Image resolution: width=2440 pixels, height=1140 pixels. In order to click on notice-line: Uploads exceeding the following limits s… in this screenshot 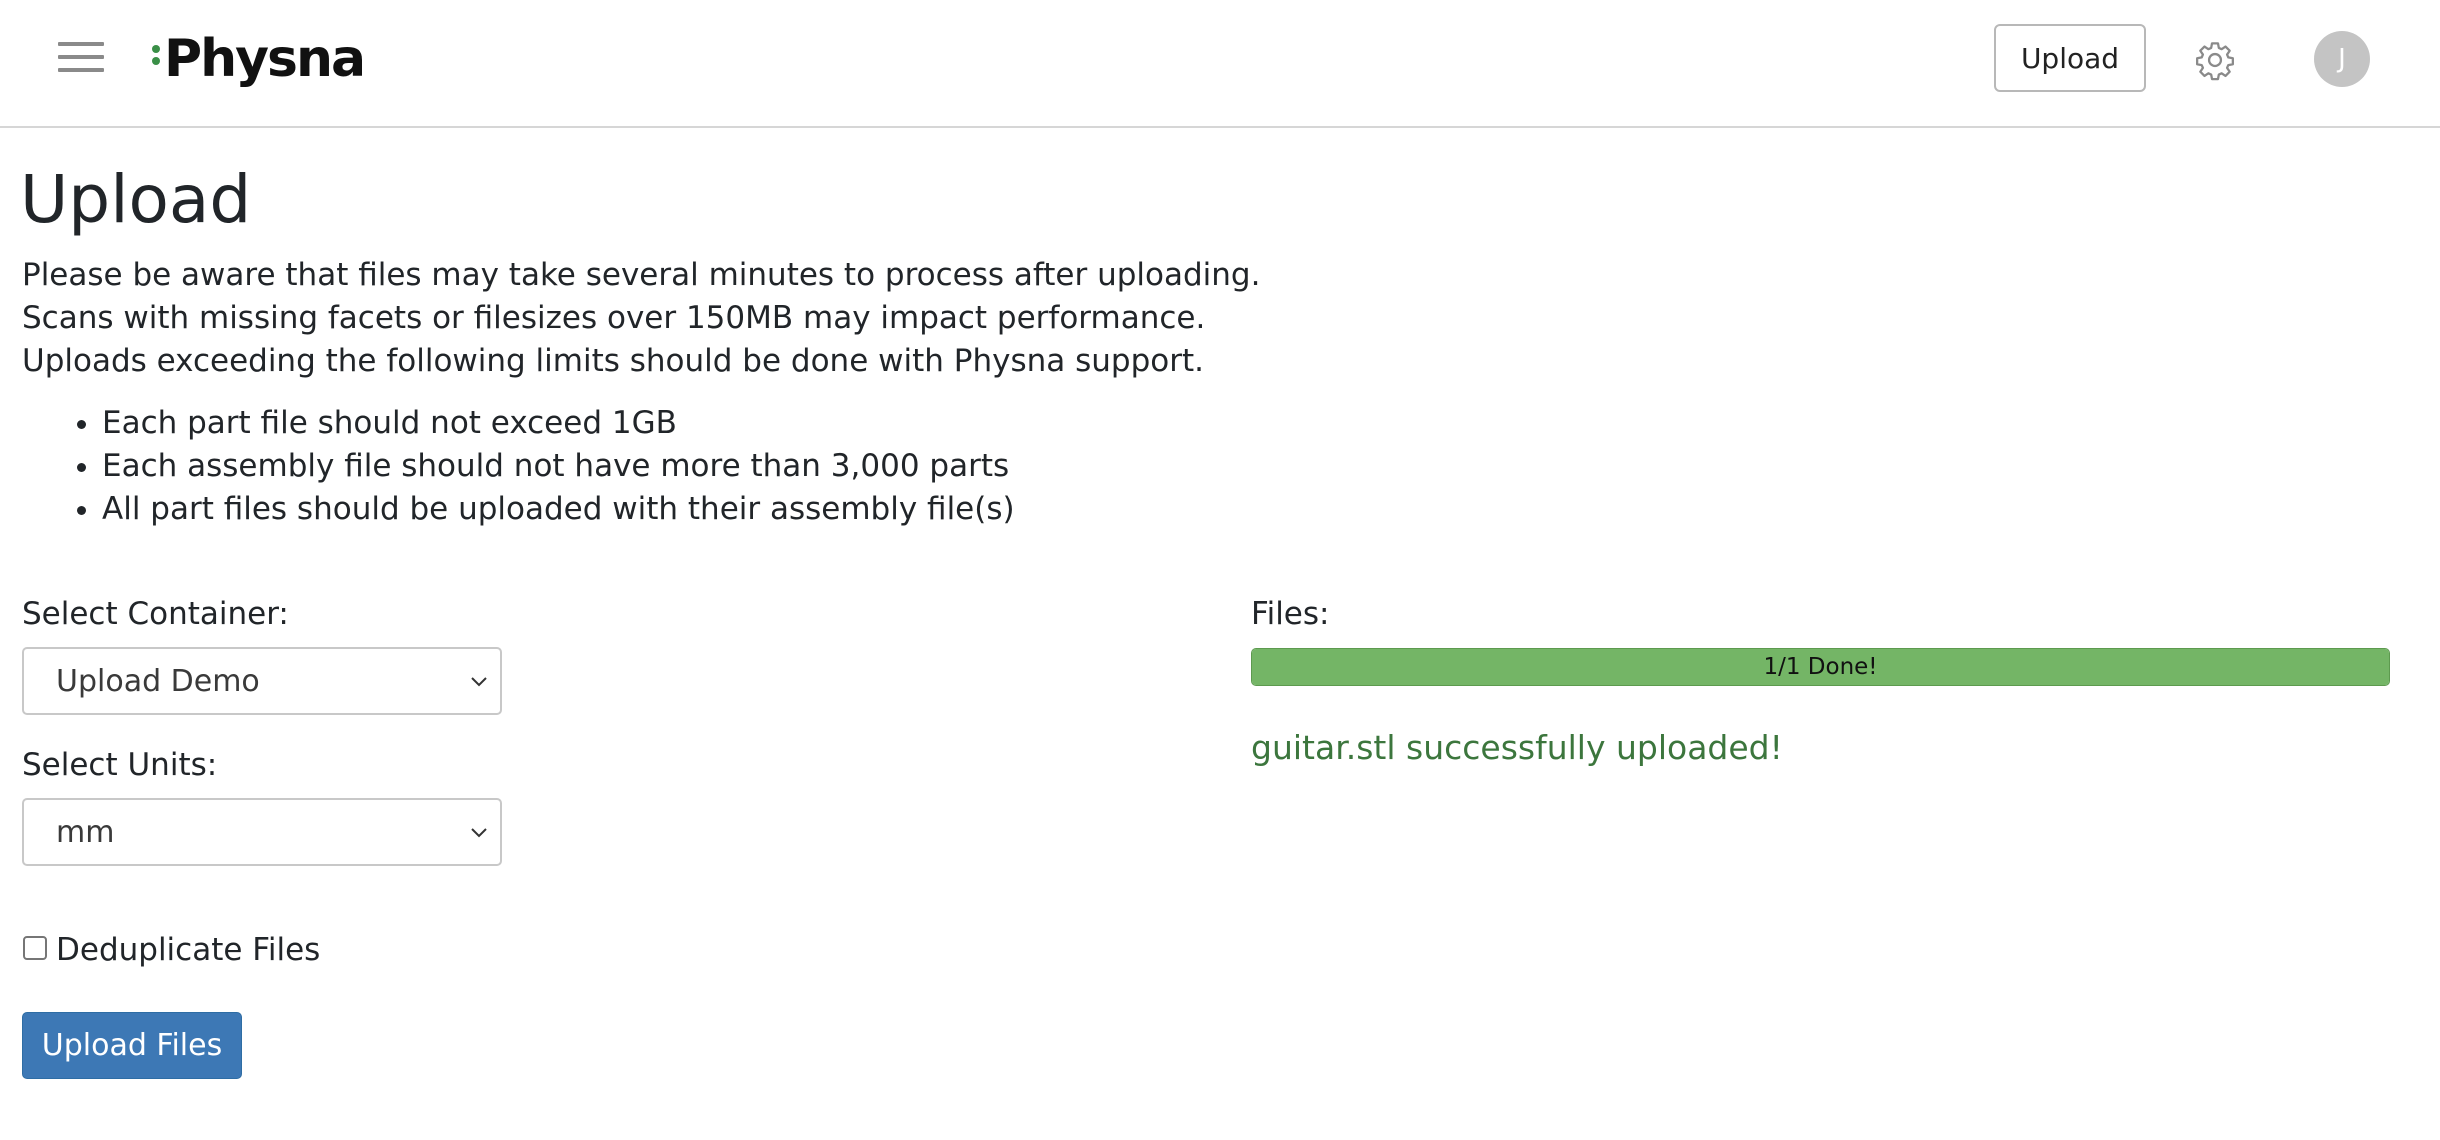, I will do `click(613, 361)`.